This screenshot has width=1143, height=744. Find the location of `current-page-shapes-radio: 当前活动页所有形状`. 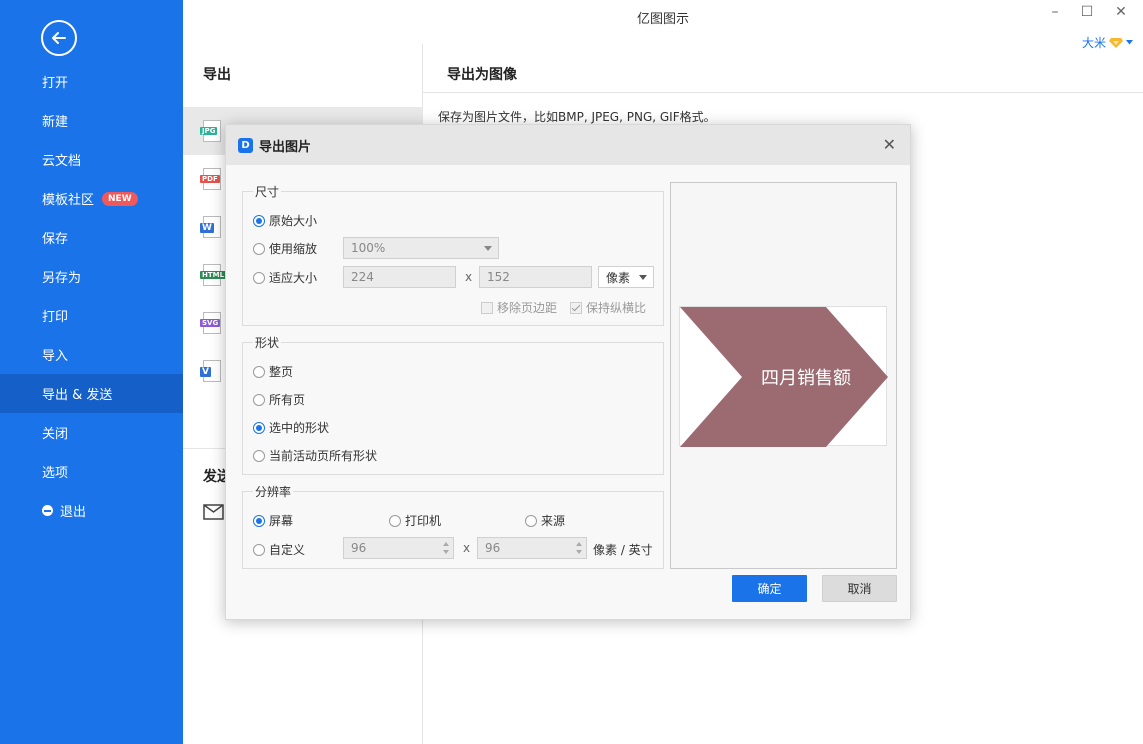

current-page-shapes-radio: 当前活动页所有形状 is located at coordinates (315, 455).